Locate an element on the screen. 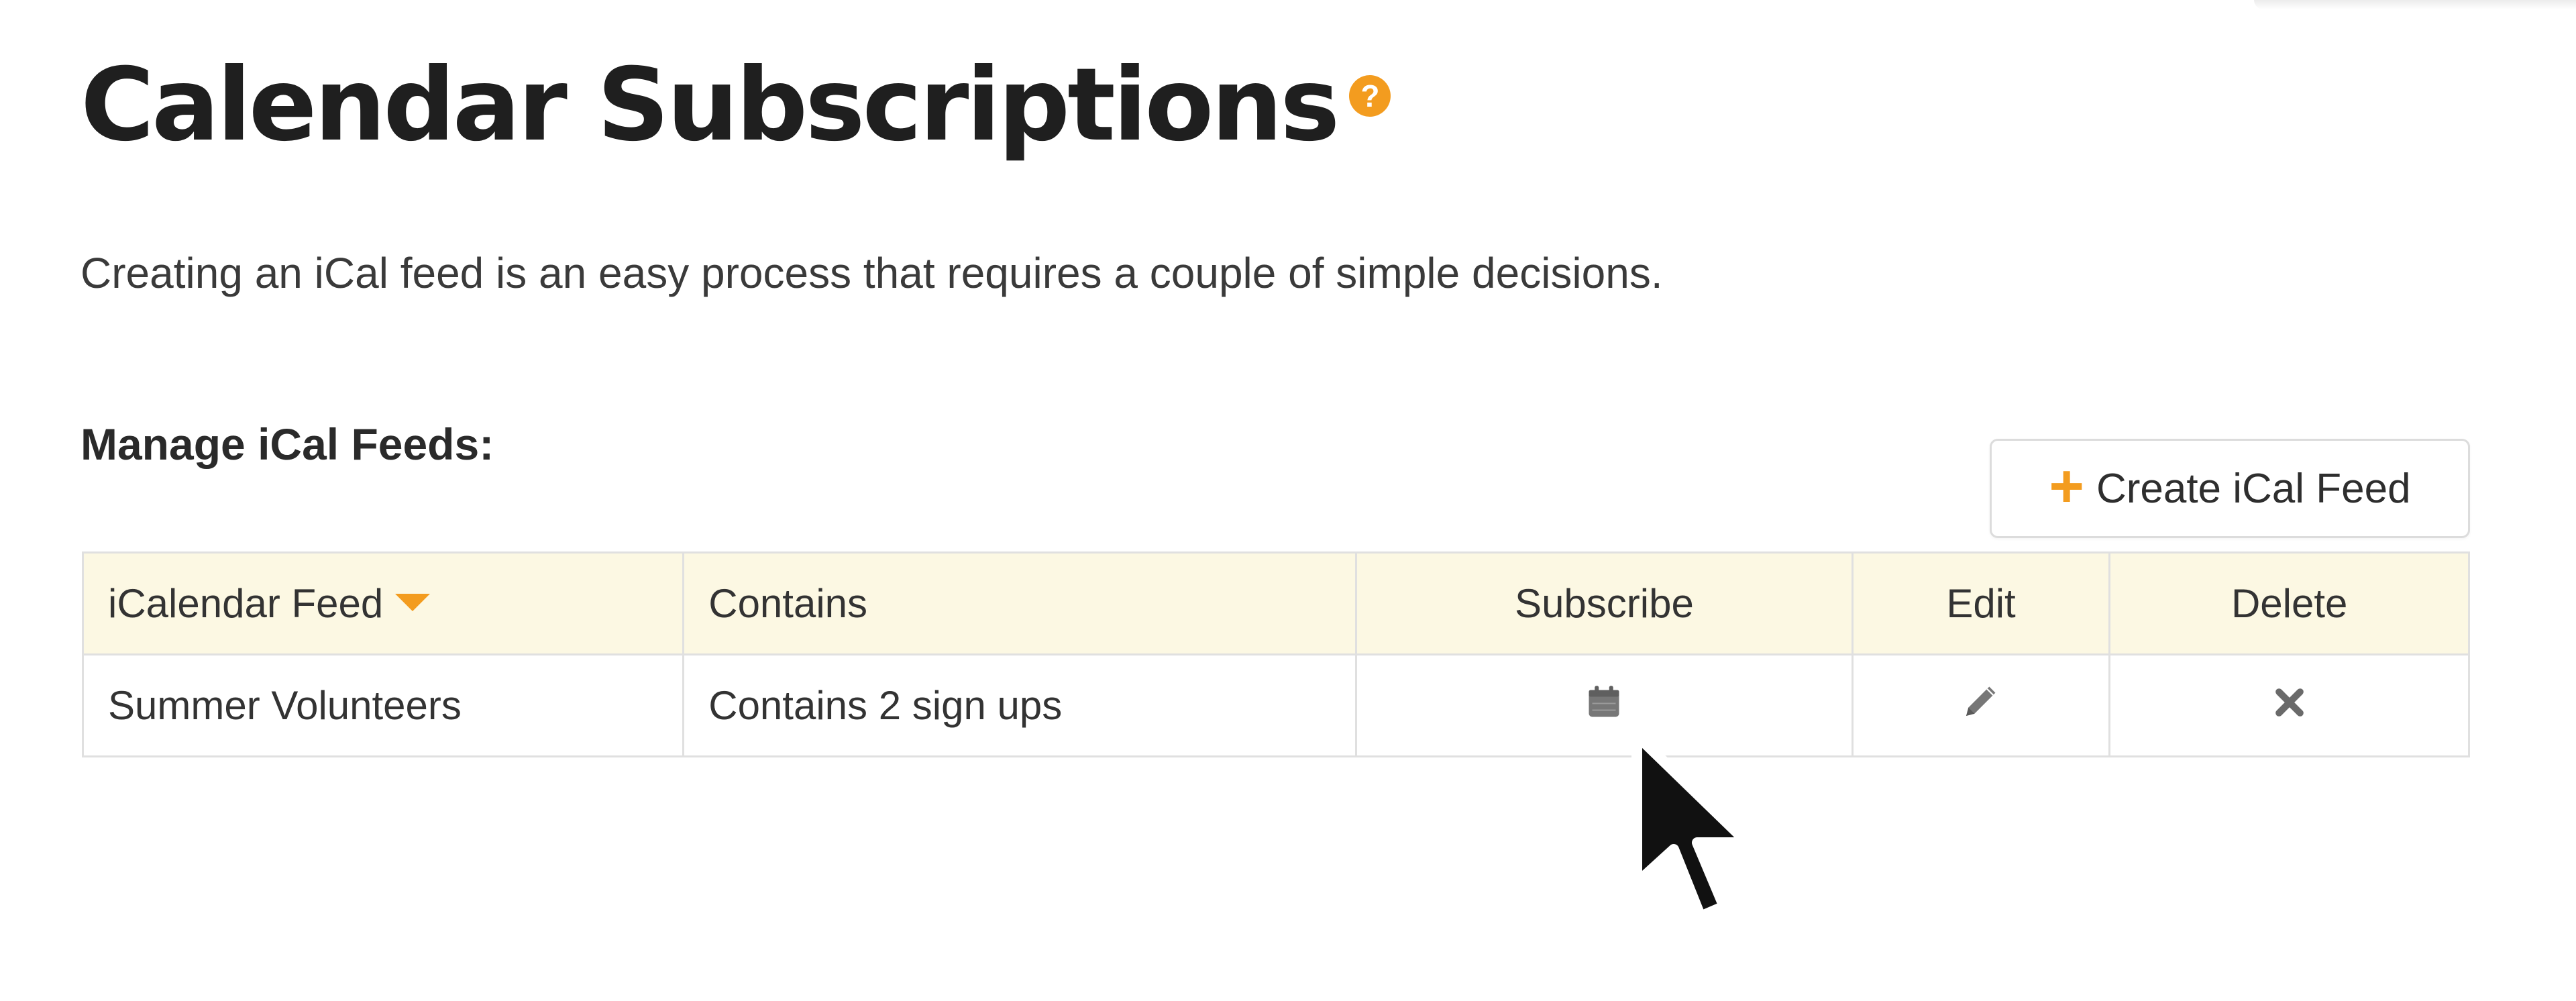  create-ical-feed-label: Create iCal Feed is located at coordinates (2253, 488).